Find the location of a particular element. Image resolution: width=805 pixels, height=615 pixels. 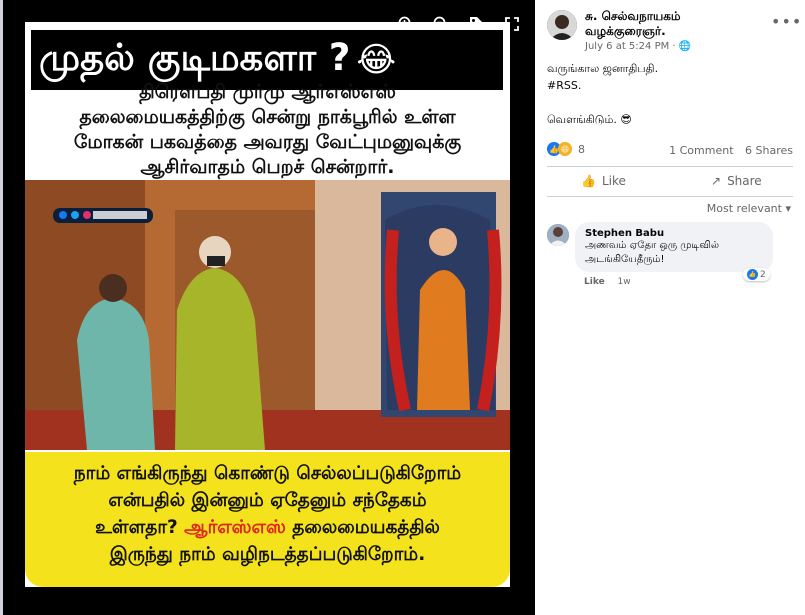

post-caption: வருங்கால ஜனாதிபதி. #RSS. வெளங்கிடும். 😎 is located at coordinates (603, 94).